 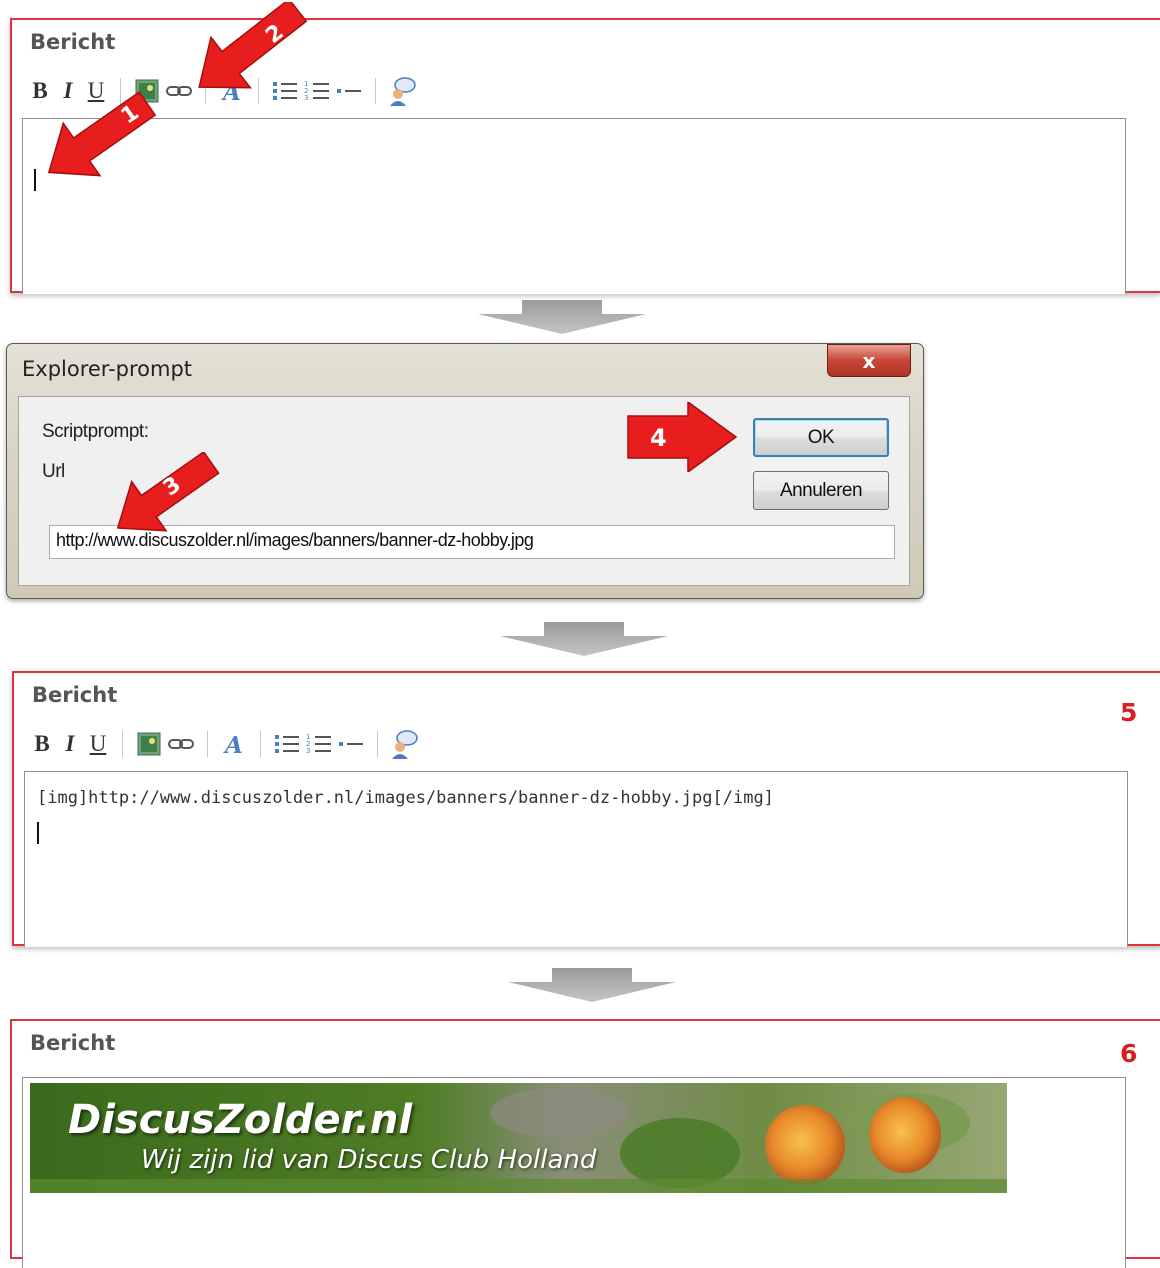 What do you see at coordinates (319, 744) in the screenshot?
I see `numbered-list-icon: 123` at bounding box center [319, 744].